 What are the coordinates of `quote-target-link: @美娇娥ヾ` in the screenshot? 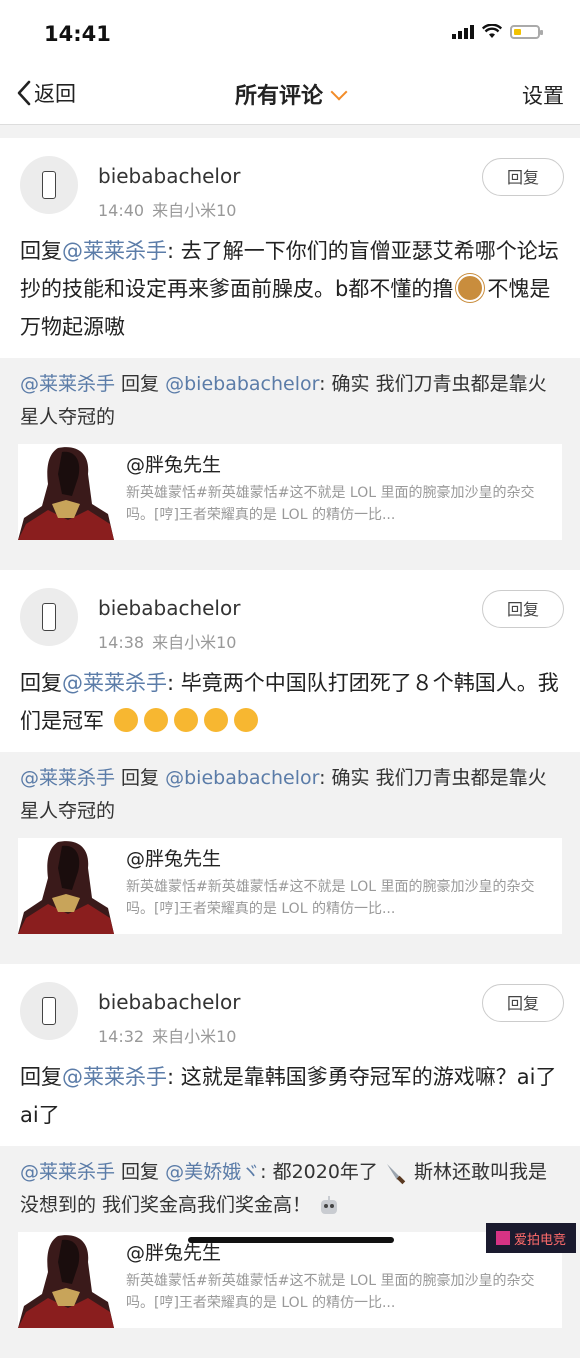 It's located at (212, 1172).